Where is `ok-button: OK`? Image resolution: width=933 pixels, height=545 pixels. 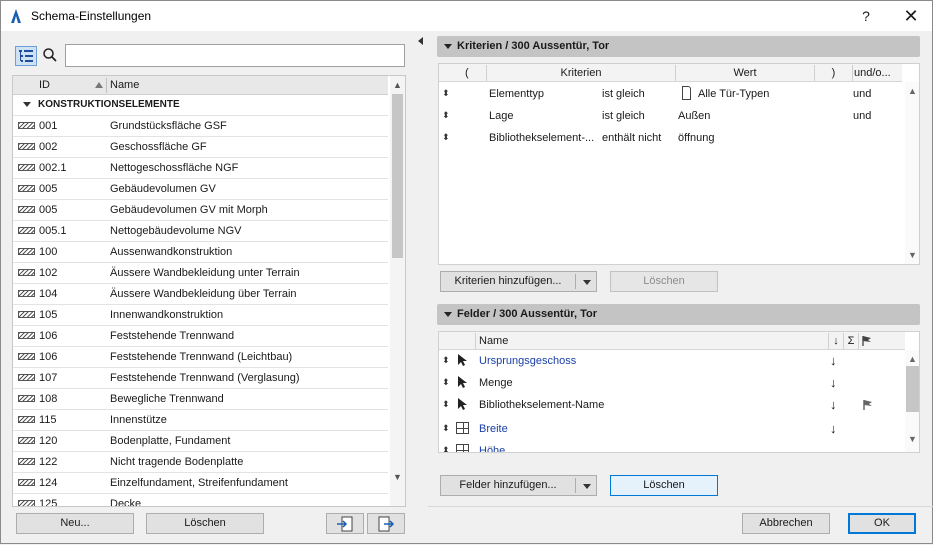 ok-button: OK is located at coordinates (882, 523).